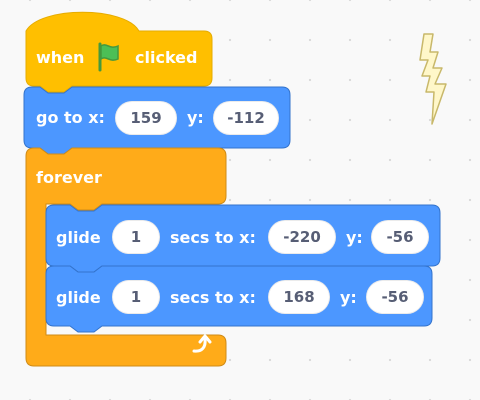  What do you see at coordinates (213, 297) in the screenshot?
I see `glide-2-secs-label: secs to x:` at bounding box center [213, 297].